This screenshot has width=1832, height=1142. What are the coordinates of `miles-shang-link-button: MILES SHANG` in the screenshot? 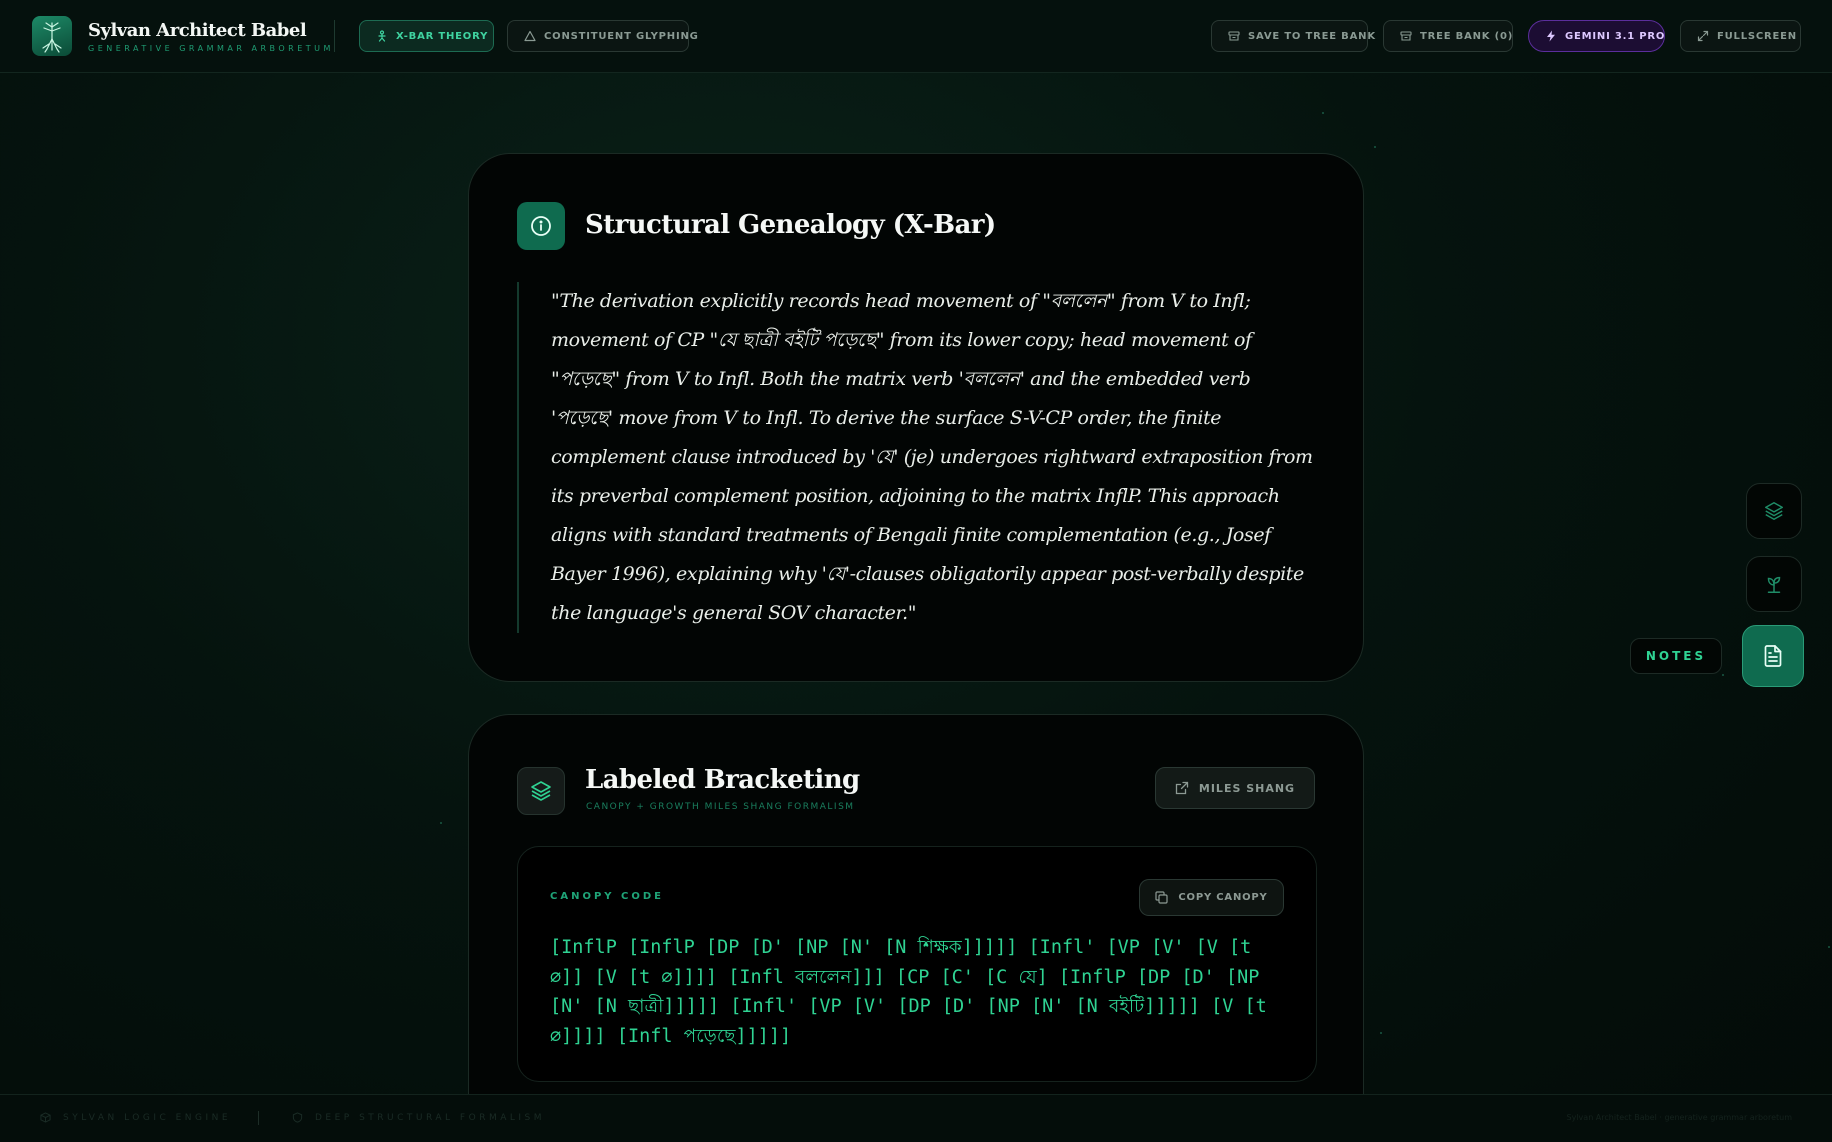 It's located at (1235, 788).